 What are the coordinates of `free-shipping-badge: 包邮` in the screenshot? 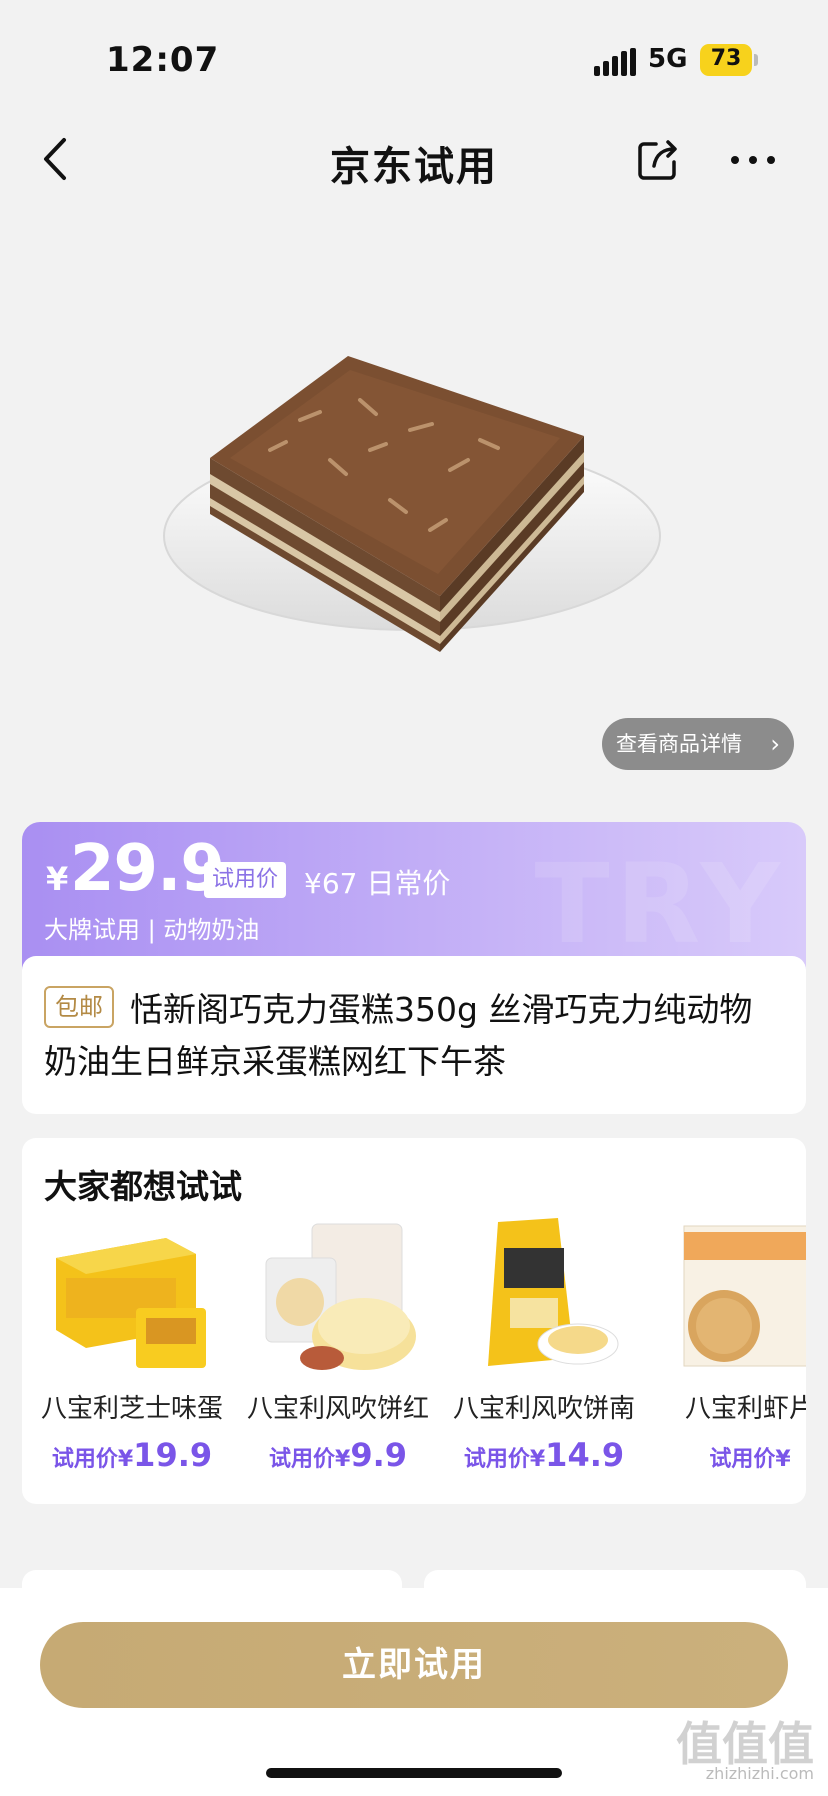 It's located at (79, 1007).